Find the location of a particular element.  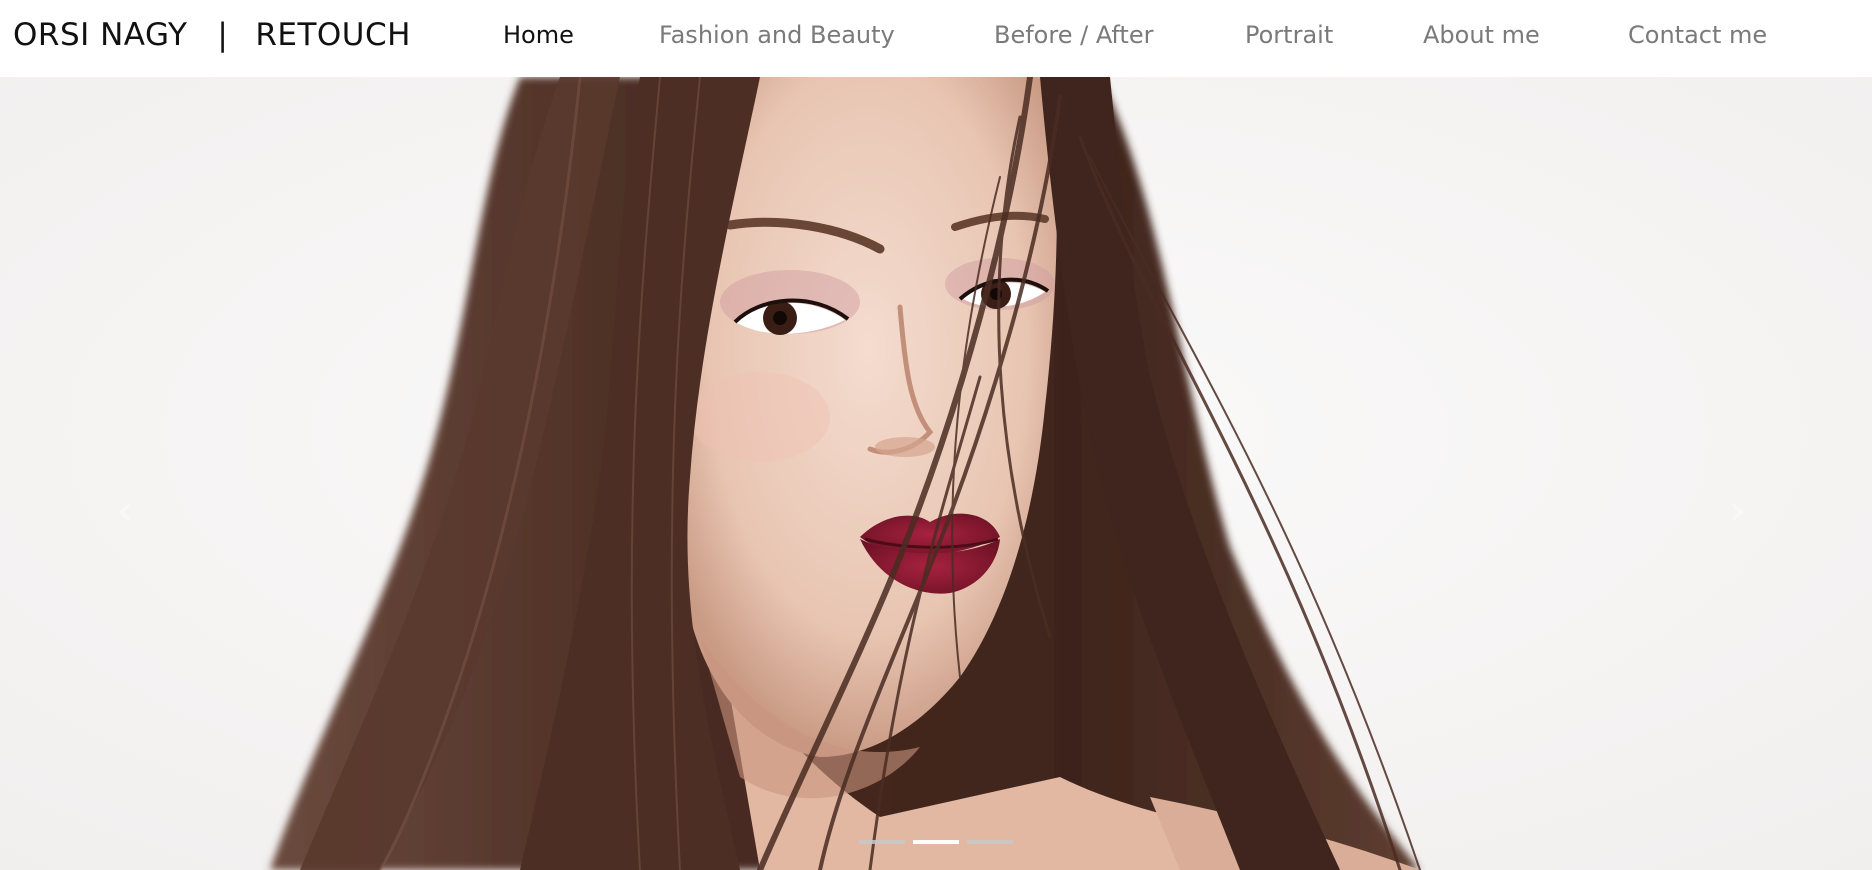

nav-item-about-me: About me is located at coordinates (1481, 35).